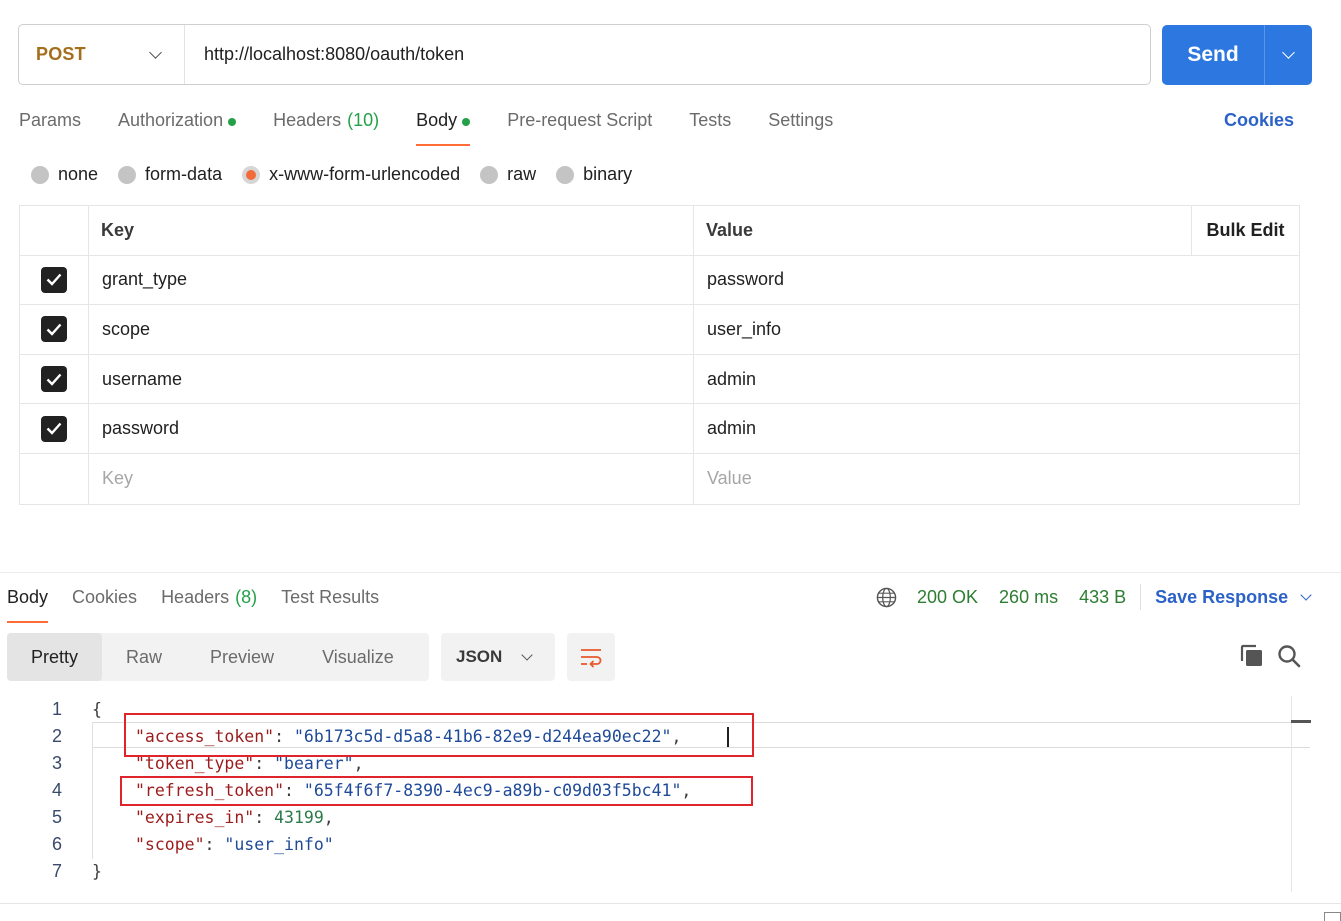 The width and height of the screenshot is (1341, 921). What do you see at coordinates (391, 379) in the screenshot?
I see `key-cell: username` at bounding box center [391, 379].